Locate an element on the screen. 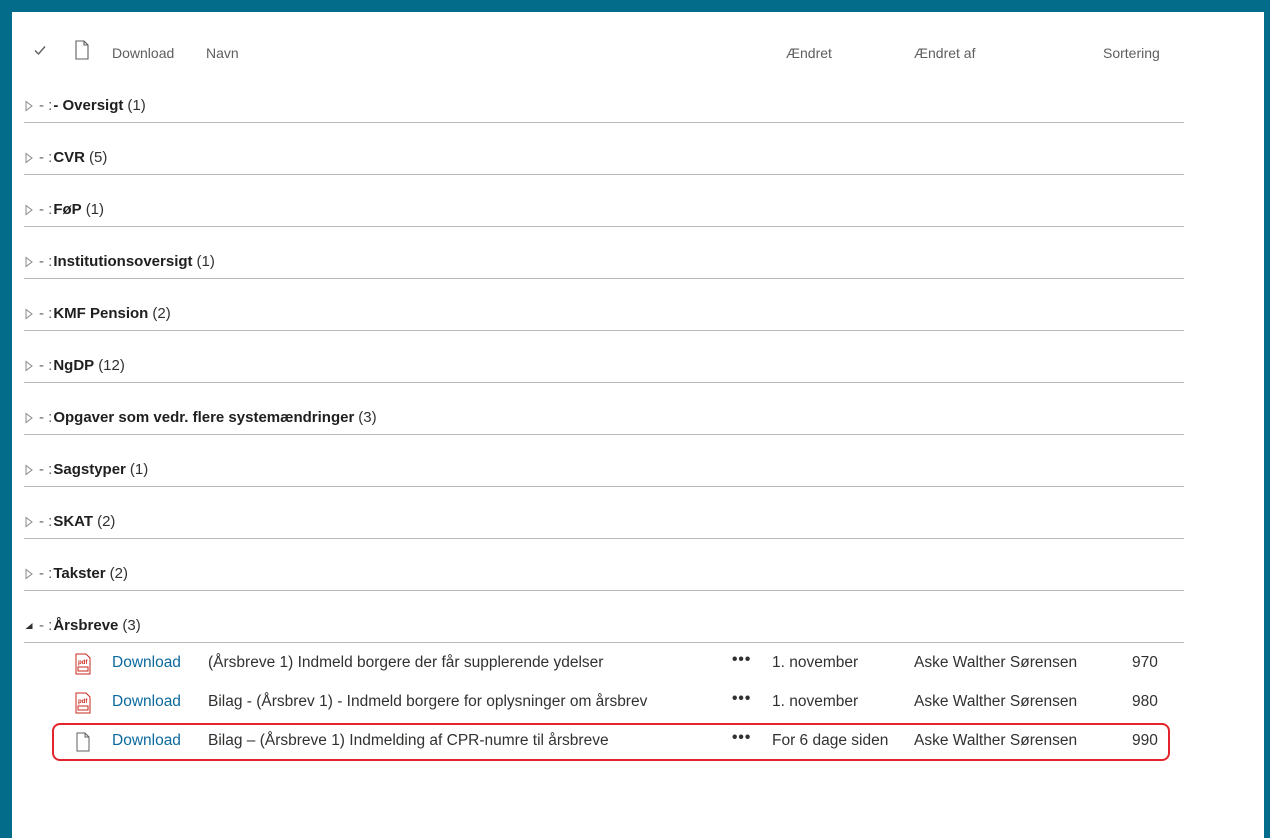  group-header-cvr: - : CVR (5) is located at coordinates (604, 148).